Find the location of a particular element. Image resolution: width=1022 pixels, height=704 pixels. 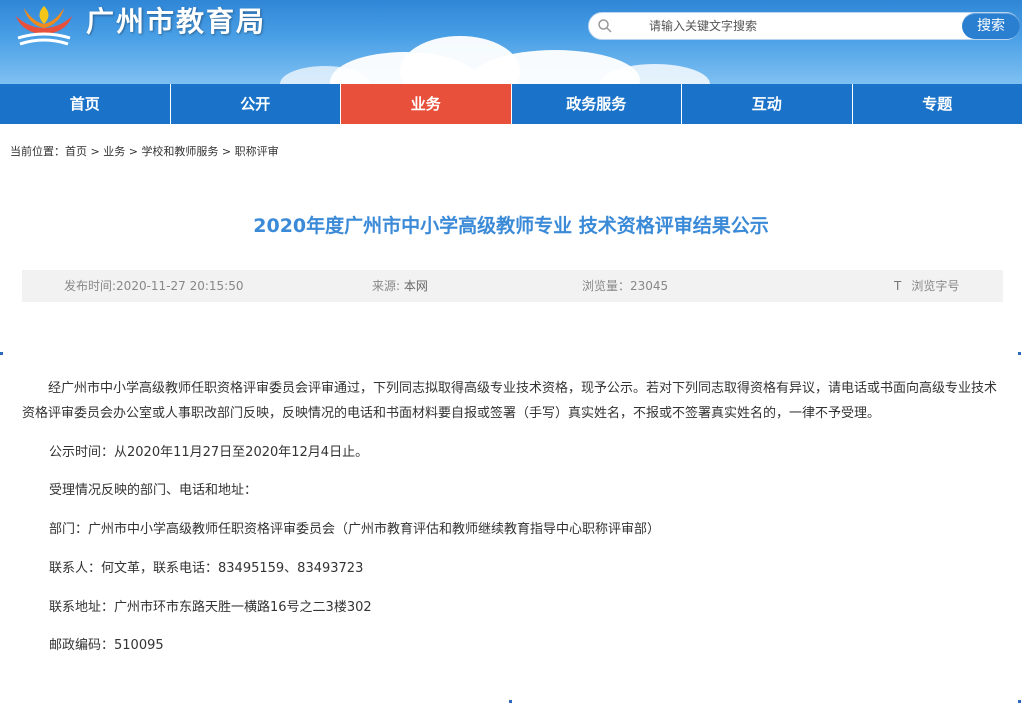

site-header: 广州市教育局 搜索 is located at coordinates (511, 42).